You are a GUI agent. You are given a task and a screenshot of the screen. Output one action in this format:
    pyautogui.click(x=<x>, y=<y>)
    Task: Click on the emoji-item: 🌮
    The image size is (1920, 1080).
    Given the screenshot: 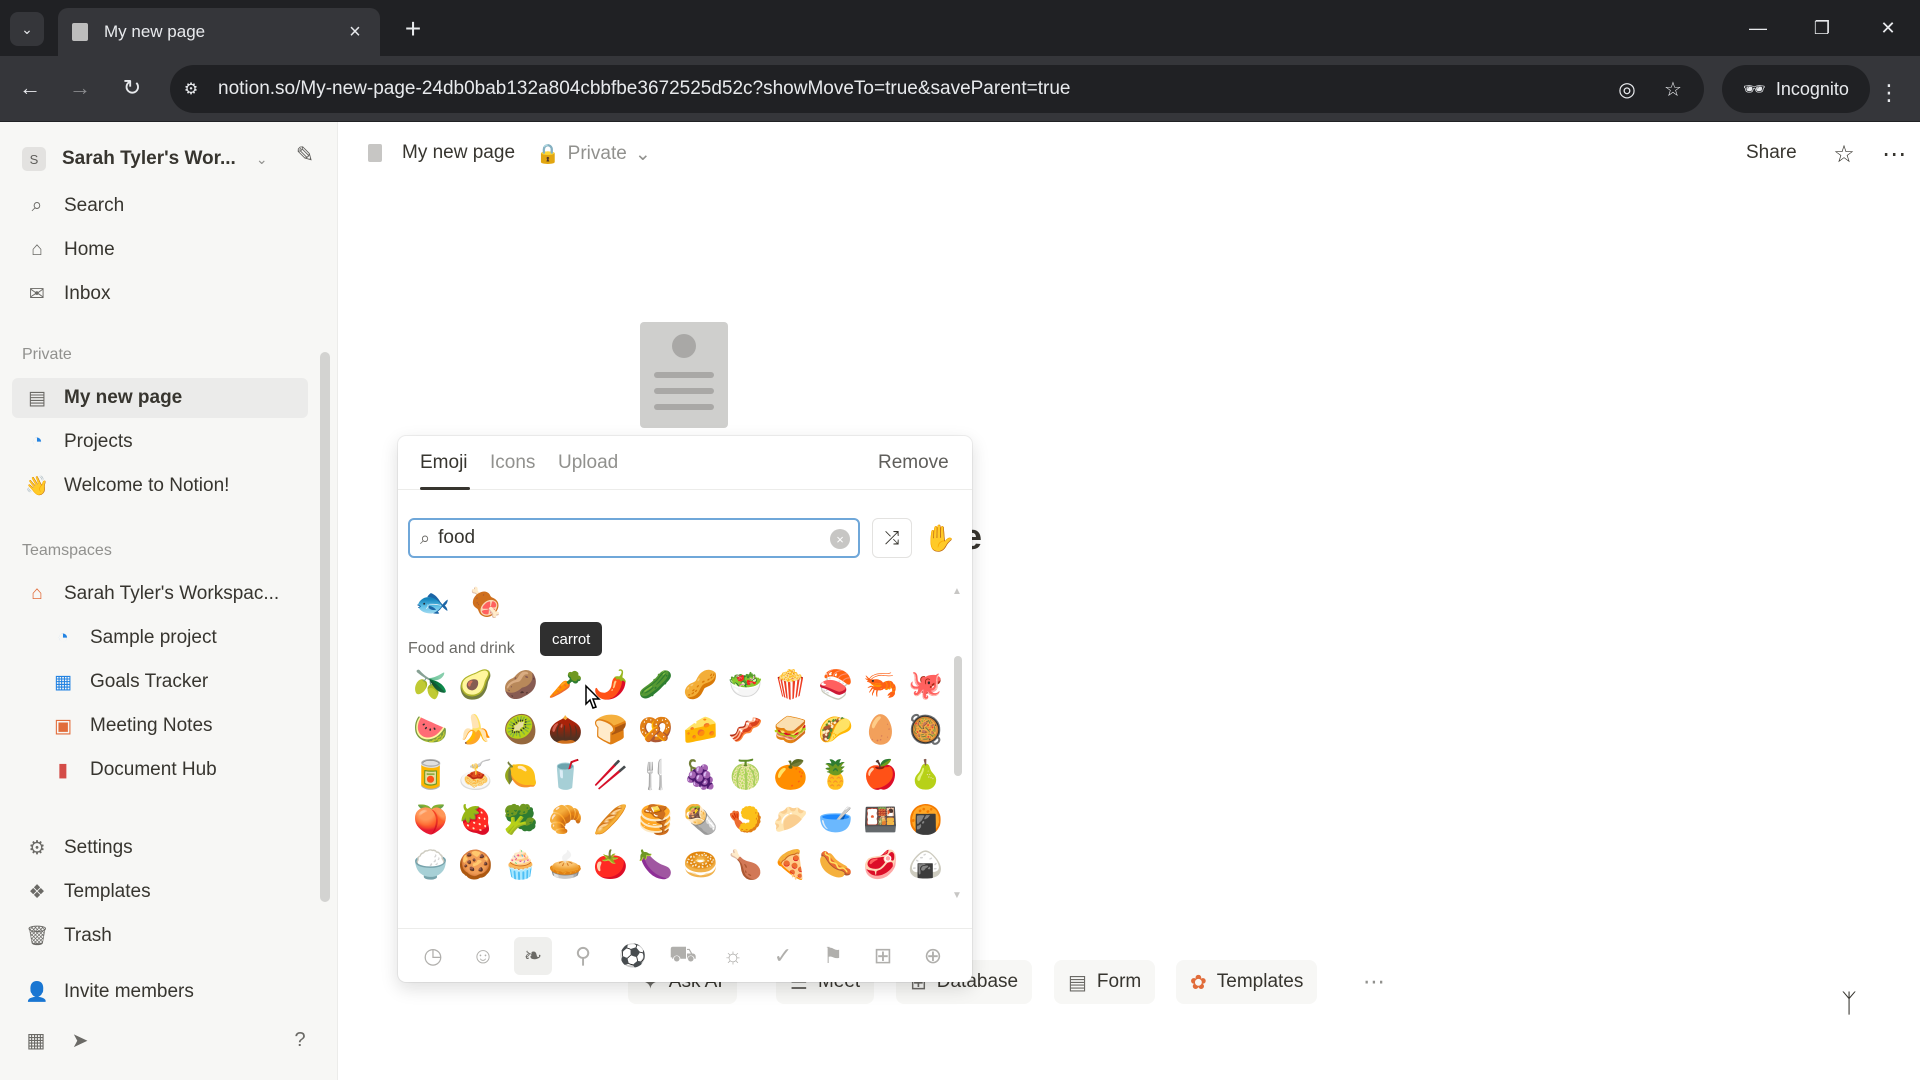 What is the action you would take?
    pyautogui.click(x=835, y=729)
    